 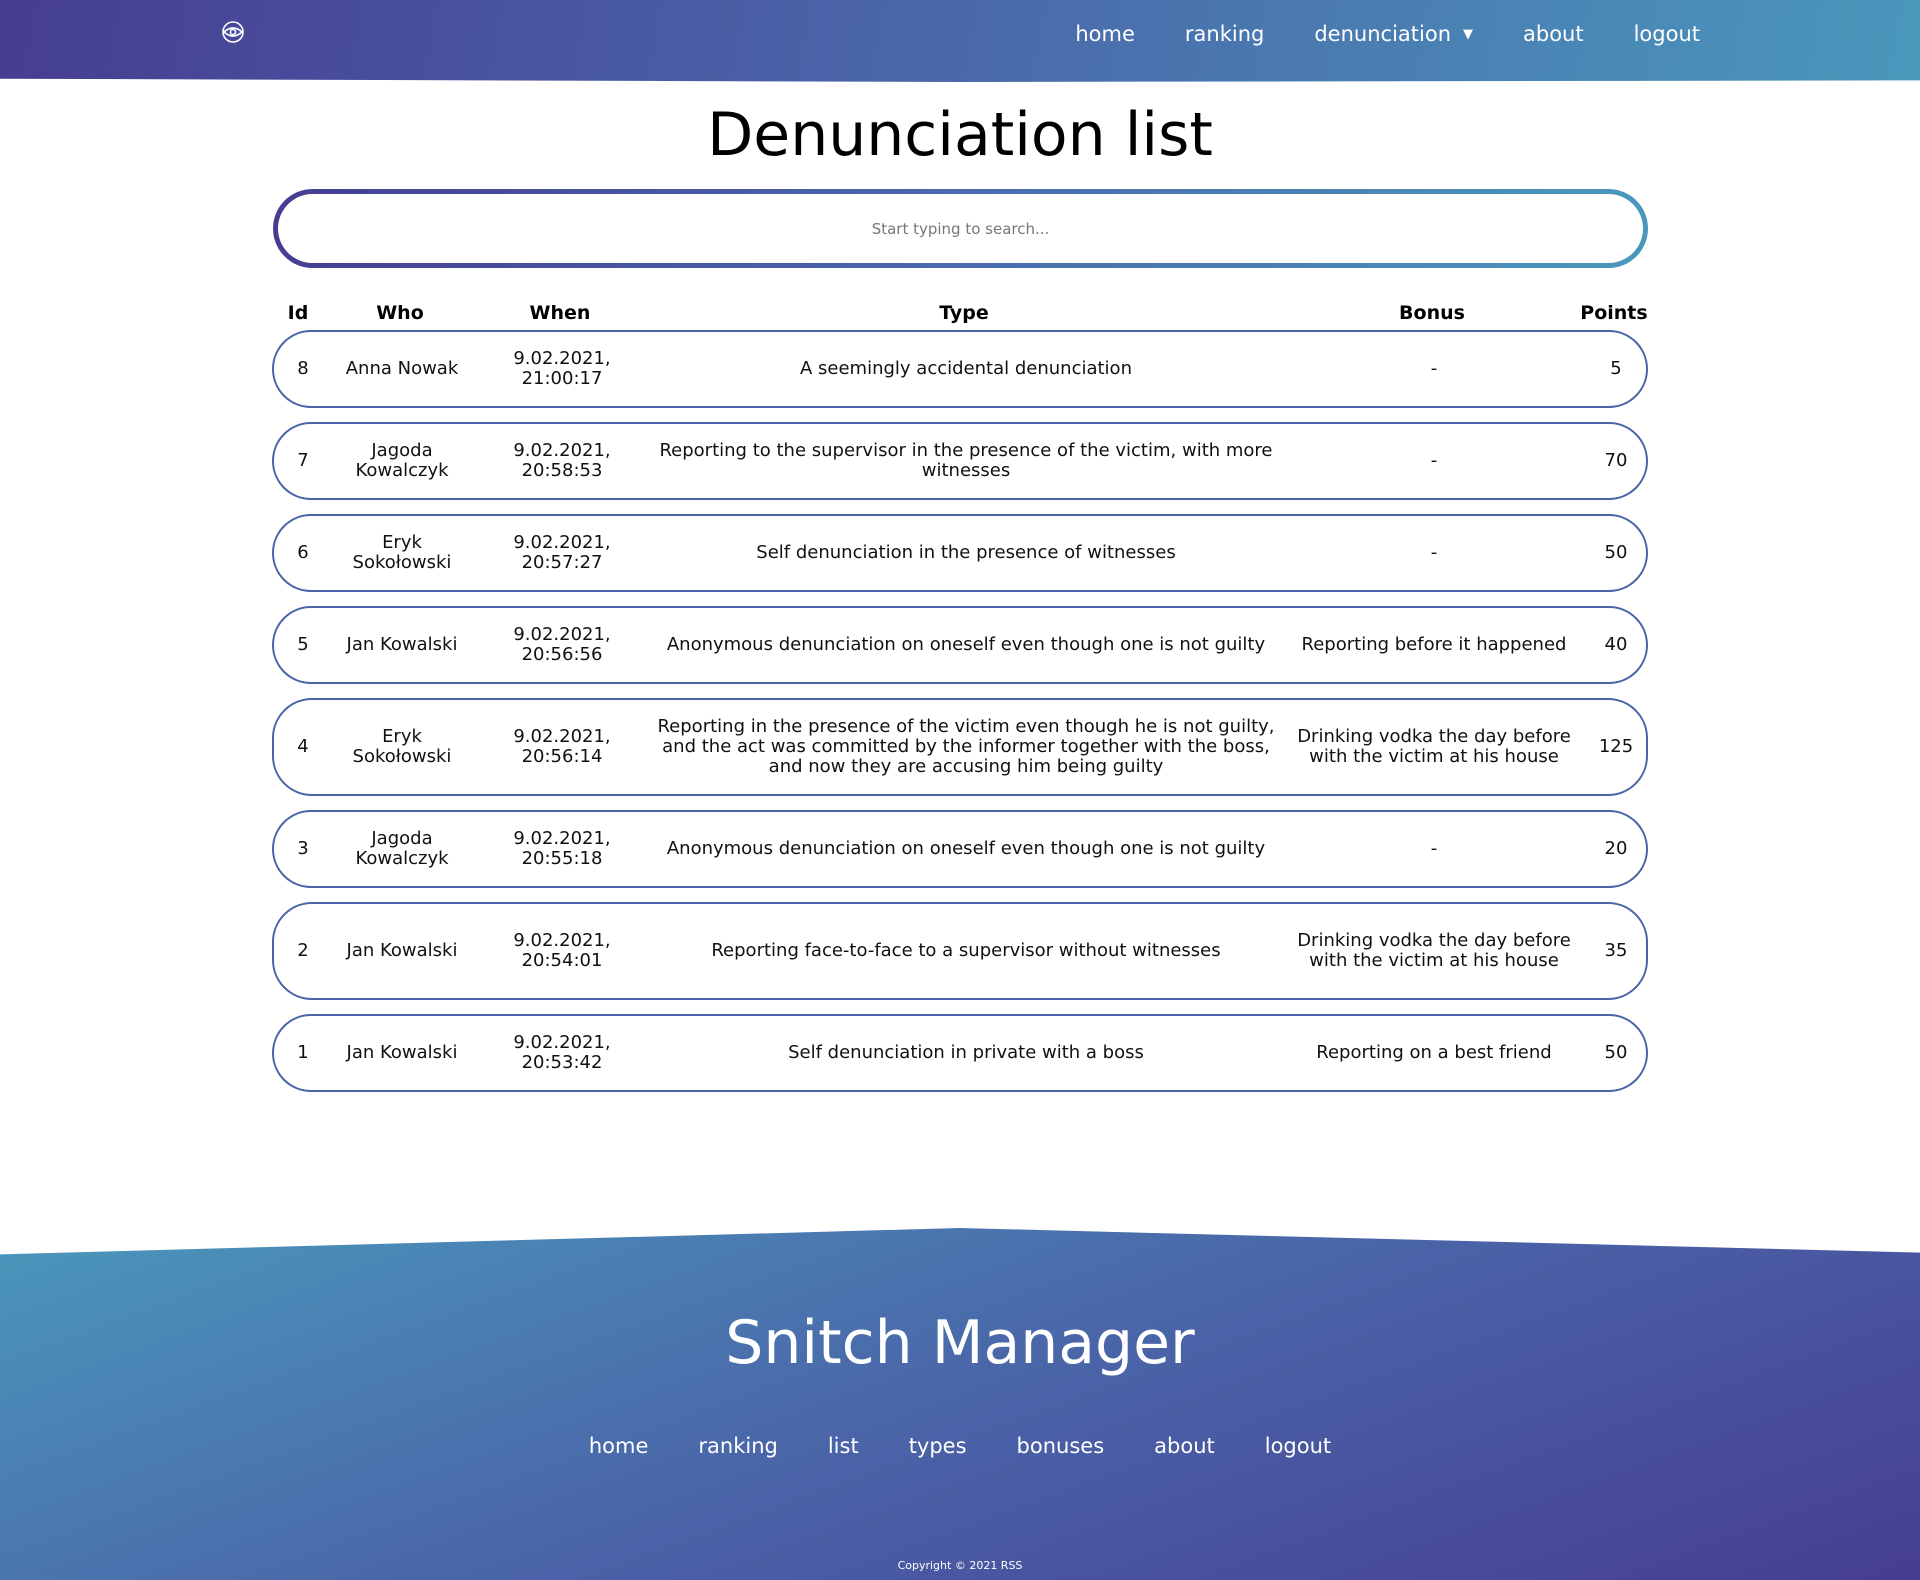 What do you see at coordinates (562, 950) in the screenshot?
I see `cell-when: 9.02.2021, 20:54:01` at bounding box center [562, 950].